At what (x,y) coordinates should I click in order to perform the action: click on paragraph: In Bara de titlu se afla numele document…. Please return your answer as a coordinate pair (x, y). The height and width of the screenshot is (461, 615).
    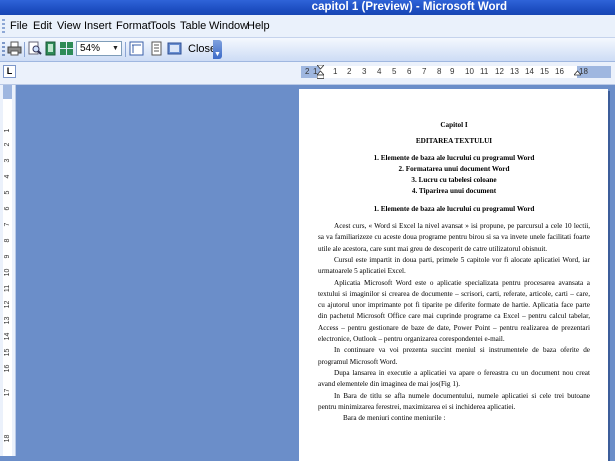
    Looking at the image, I should click on (454, 401).